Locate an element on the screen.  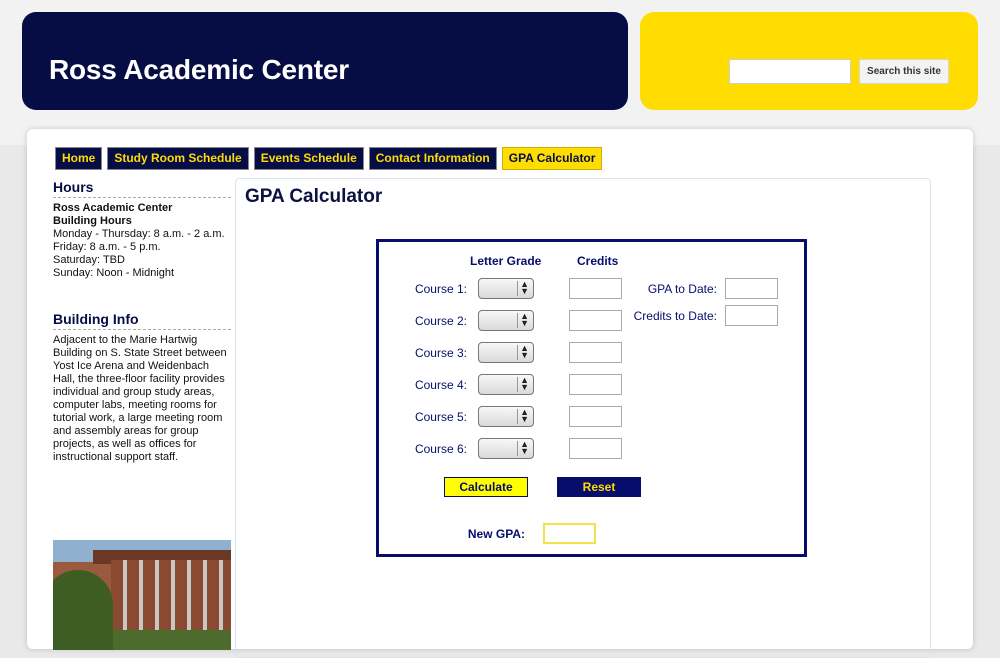
hours-line: Saturday: TBD is located at coordinates (89, 260).